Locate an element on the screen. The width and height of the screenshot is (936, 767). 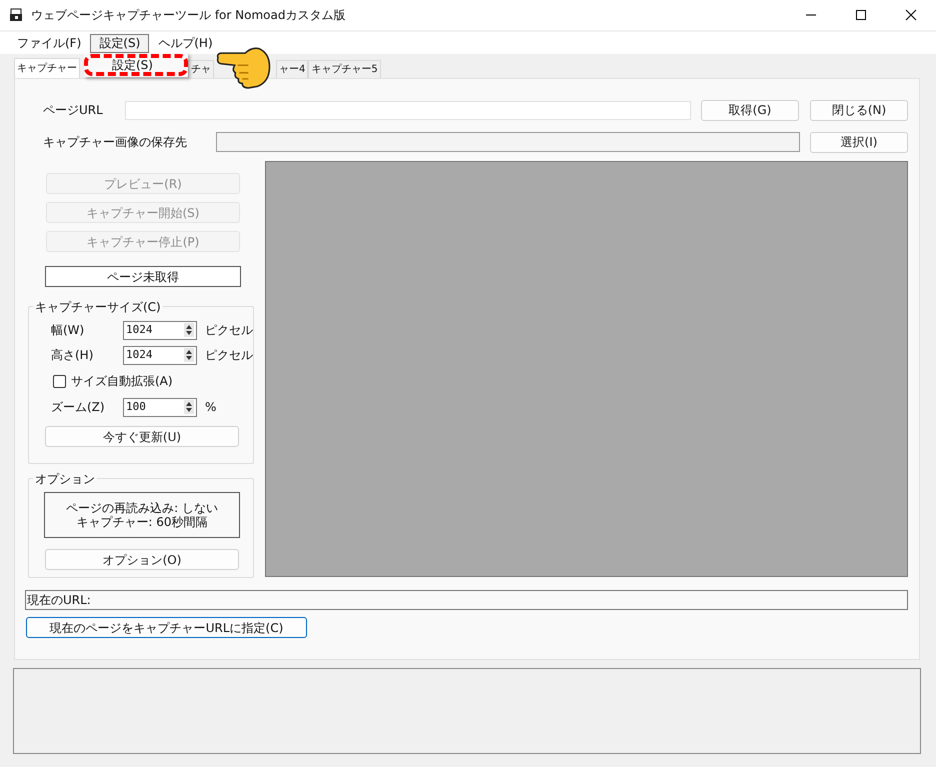
tab: キャプチャー5 is located at coordinates (344, 69).